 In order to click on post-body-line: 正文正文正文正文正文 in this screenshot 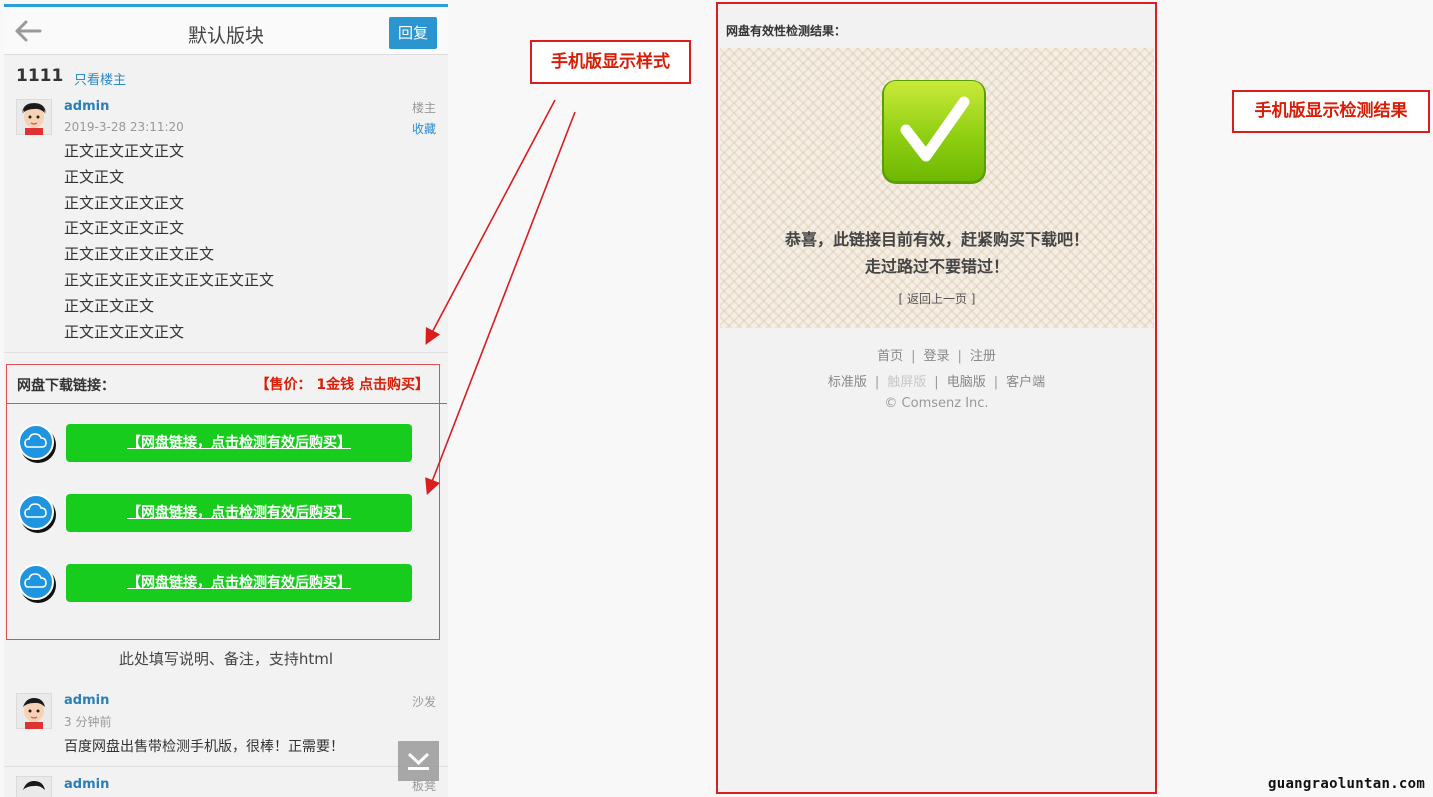, I will do `click(139, 254)`.